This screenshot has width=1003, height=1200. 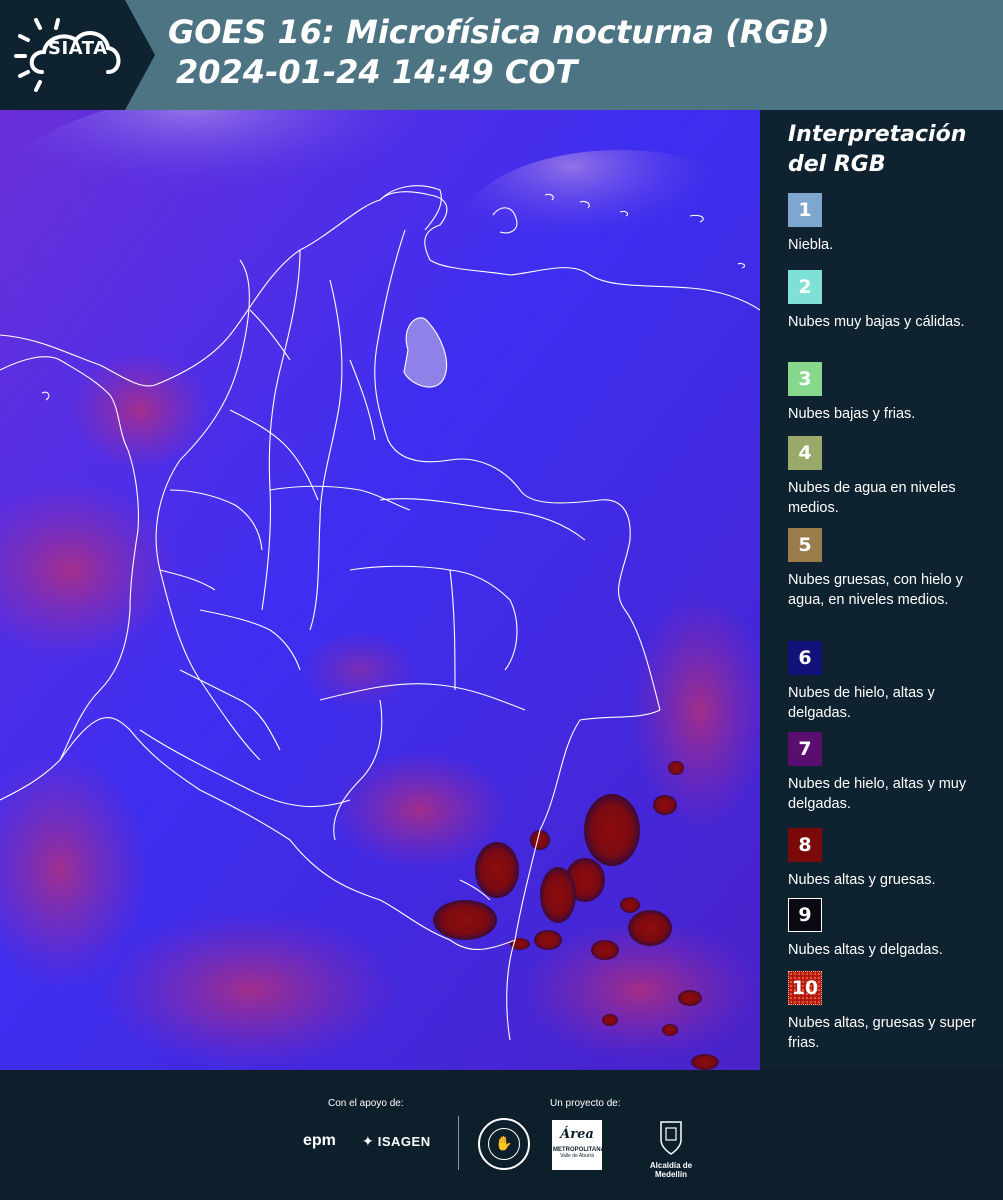 I want to click on legend-label: Nubes altas y delgadas., so click(x=865, y=950).